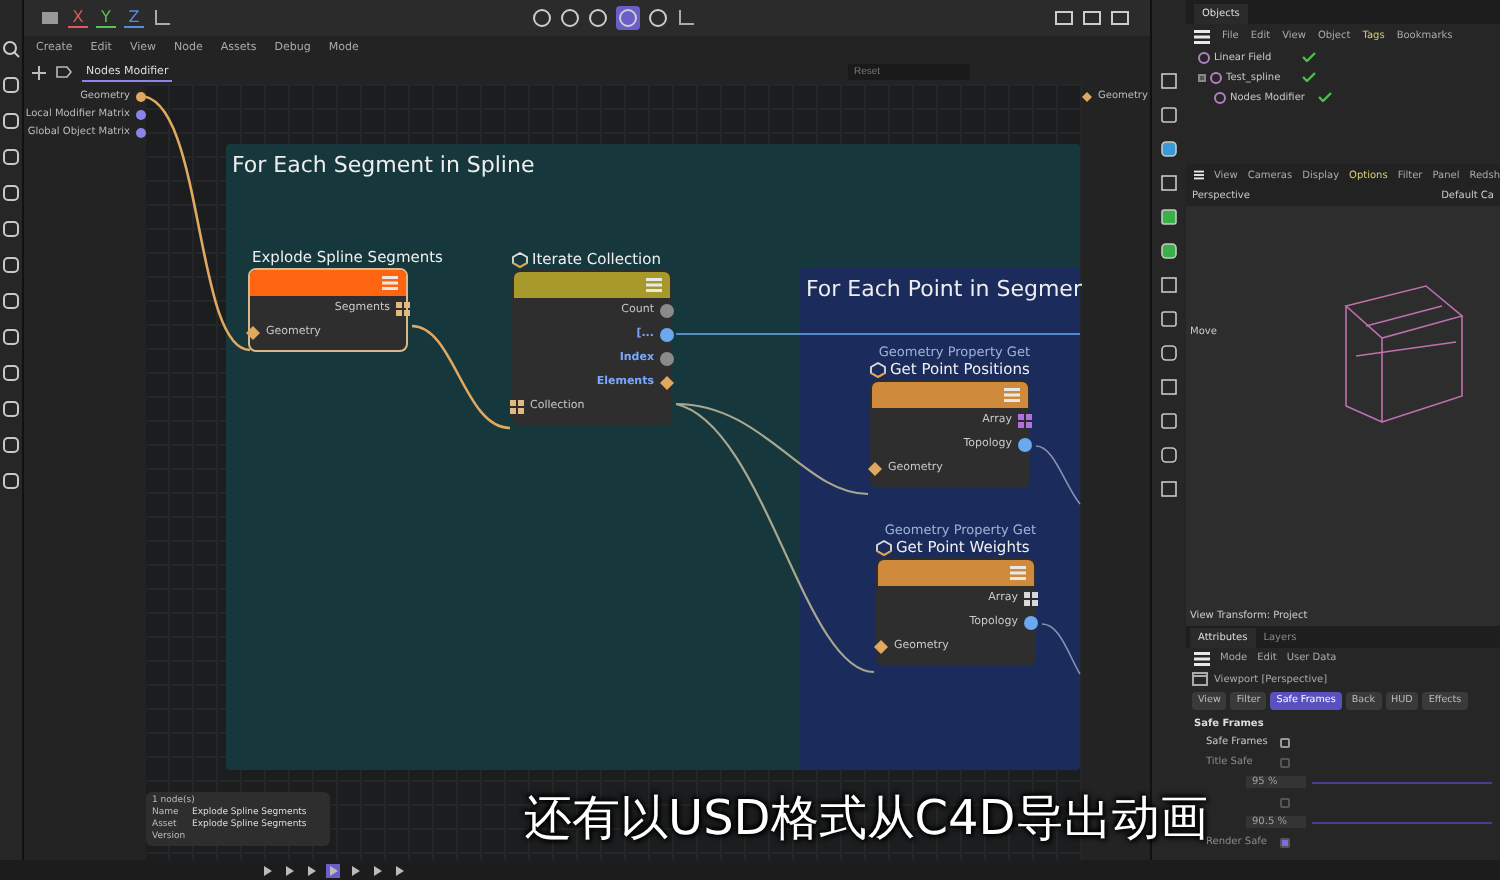 Image resolution: width=1500 pixels, height=880 pixels. What do you see at coordinates (64, 72) in the screenshot?
I see `tag-icon` at bounding box center [64, 72].